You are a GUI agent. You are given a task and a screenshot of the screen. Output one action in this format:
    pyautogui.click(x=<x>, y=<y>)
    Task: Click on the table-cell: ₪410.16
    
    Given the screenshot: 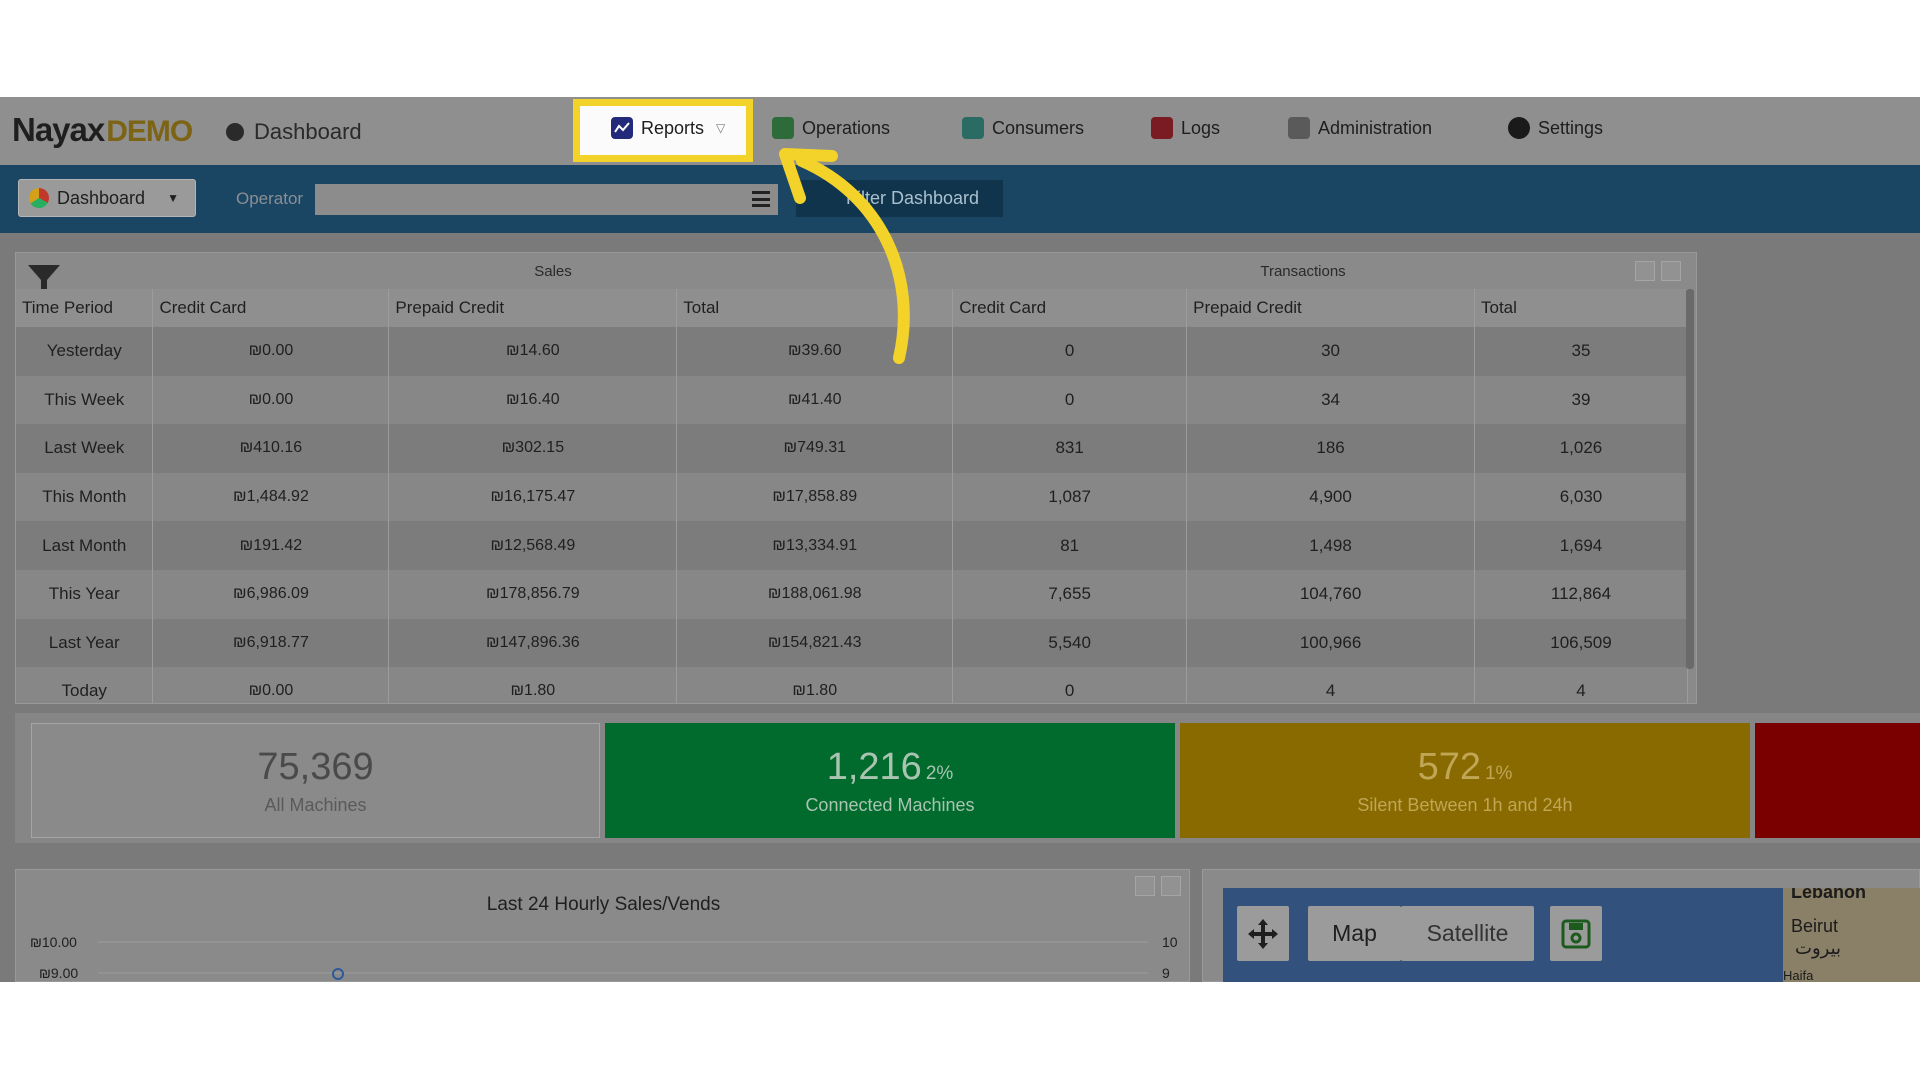 What is the action you would take?
    pyautogui.click(x=271, y=448)
    